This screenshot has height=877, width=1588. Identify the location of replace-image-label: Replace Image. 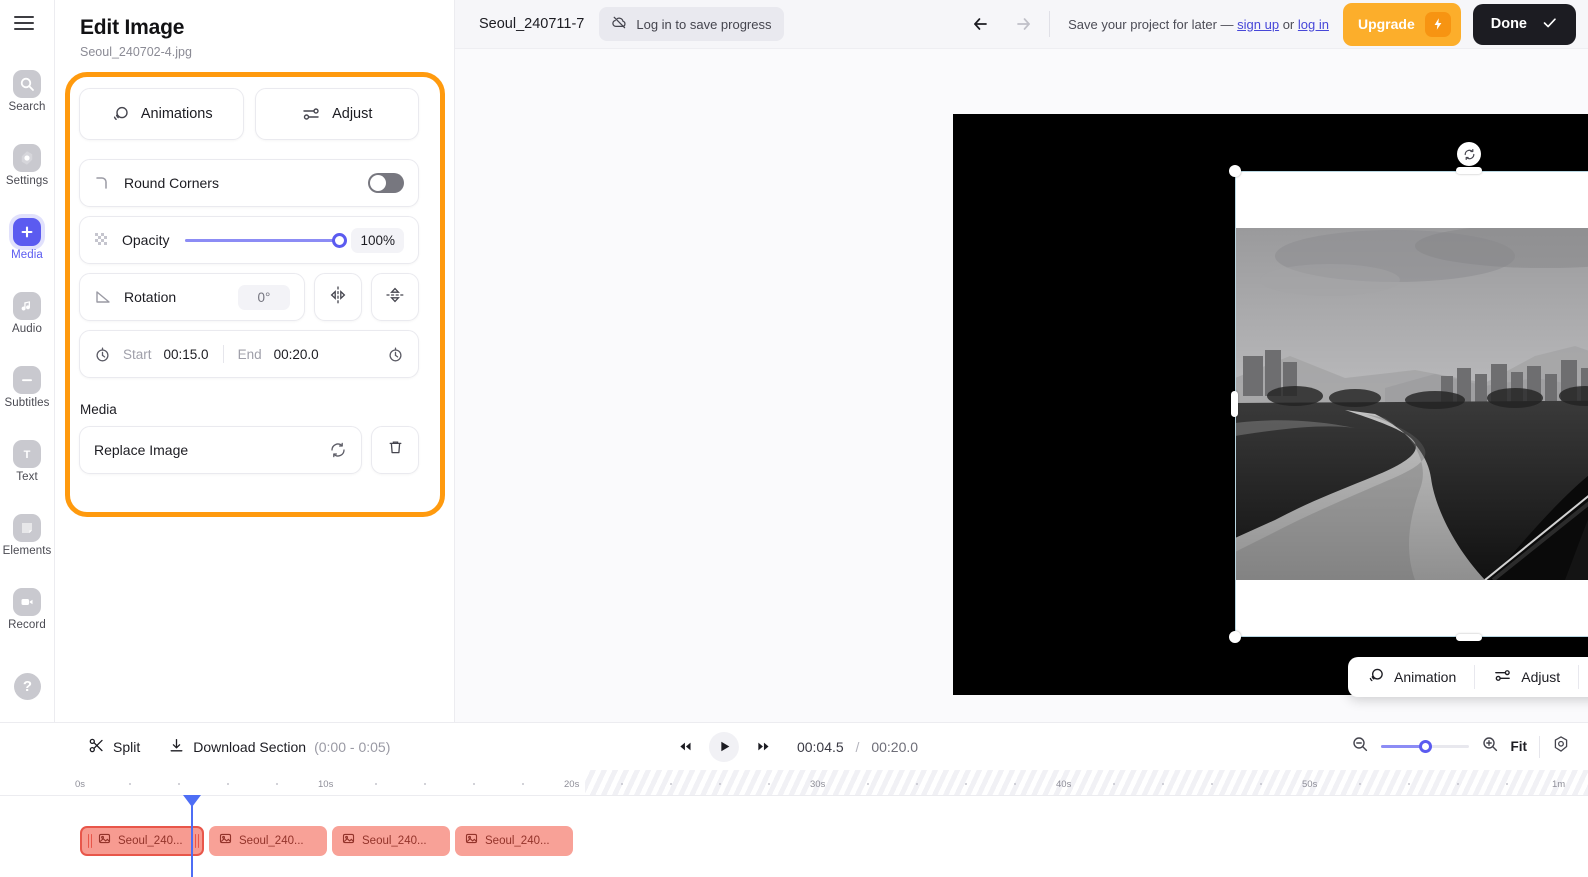
(141, 450).